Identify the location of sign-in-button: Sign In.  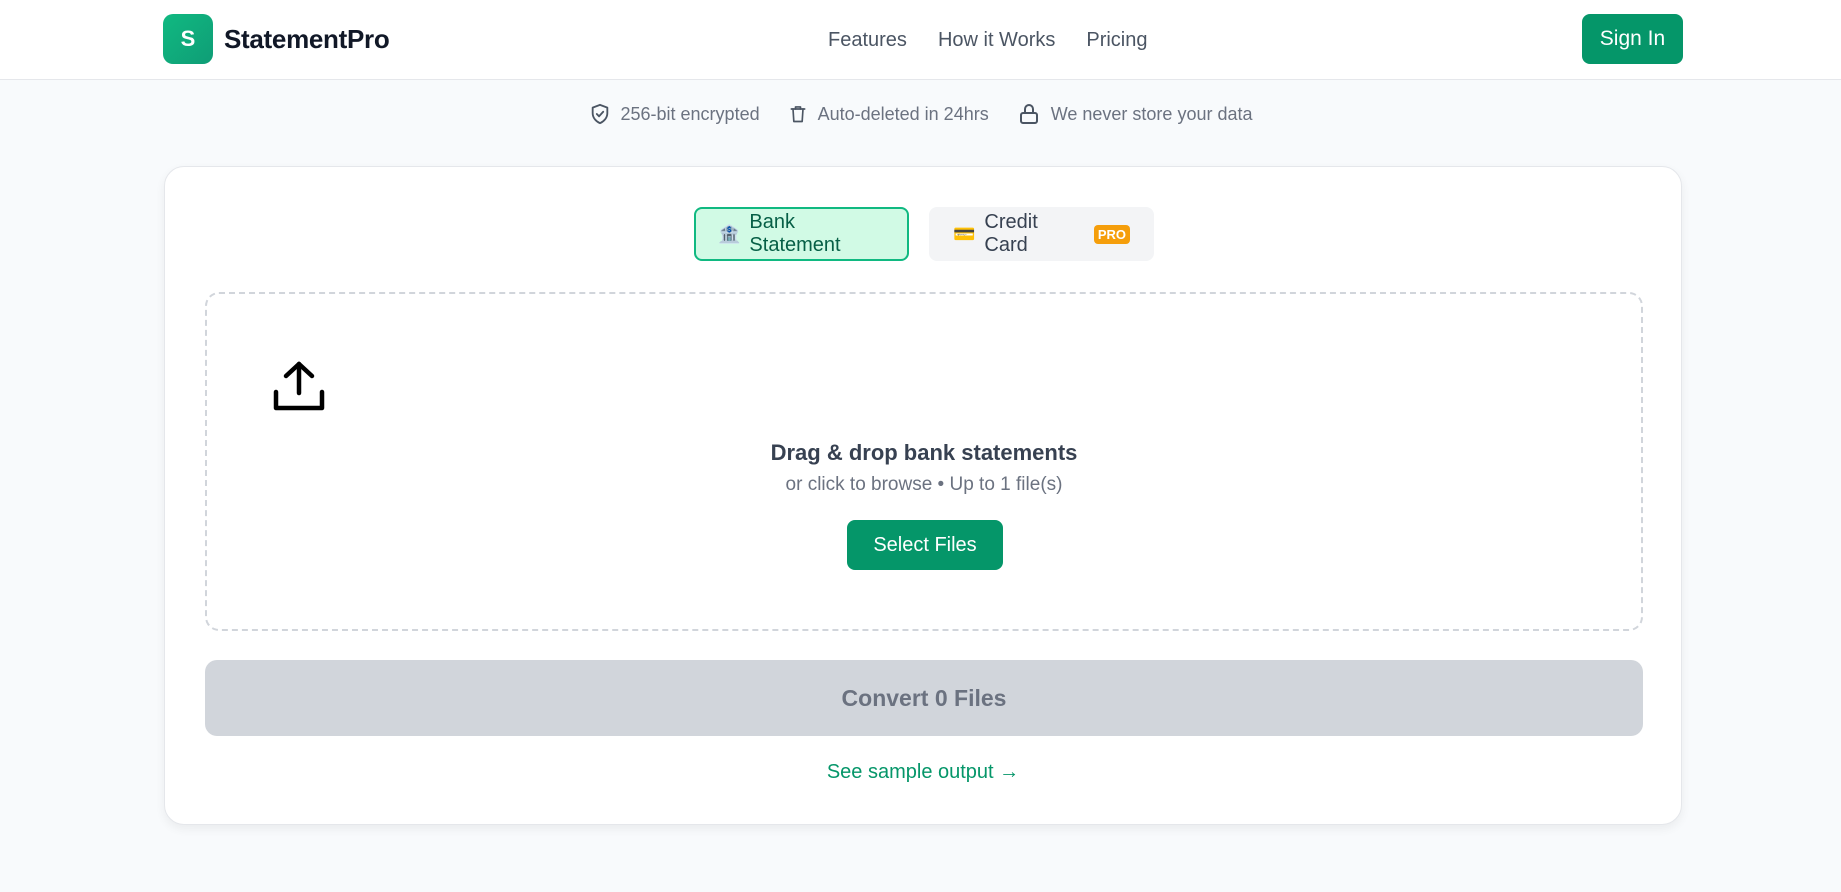
(1632, 39).